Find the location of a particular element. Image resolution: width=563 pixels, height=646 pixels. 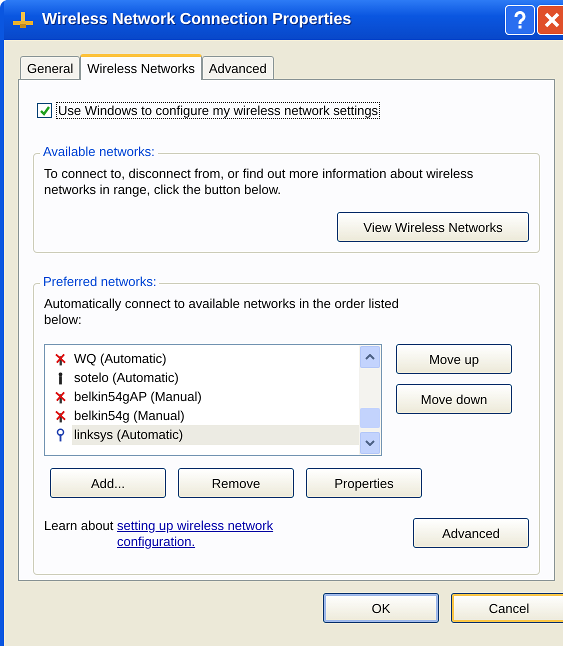

network-item: sotelo (Automatic) is located at coordinates (202, 377).